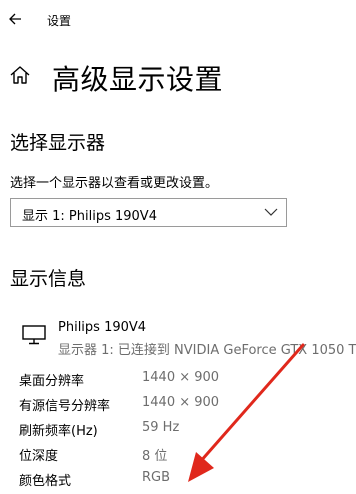  Describe the element at coordinates (34, 335) in the screenshot. I see `monitor-icon` at that location.